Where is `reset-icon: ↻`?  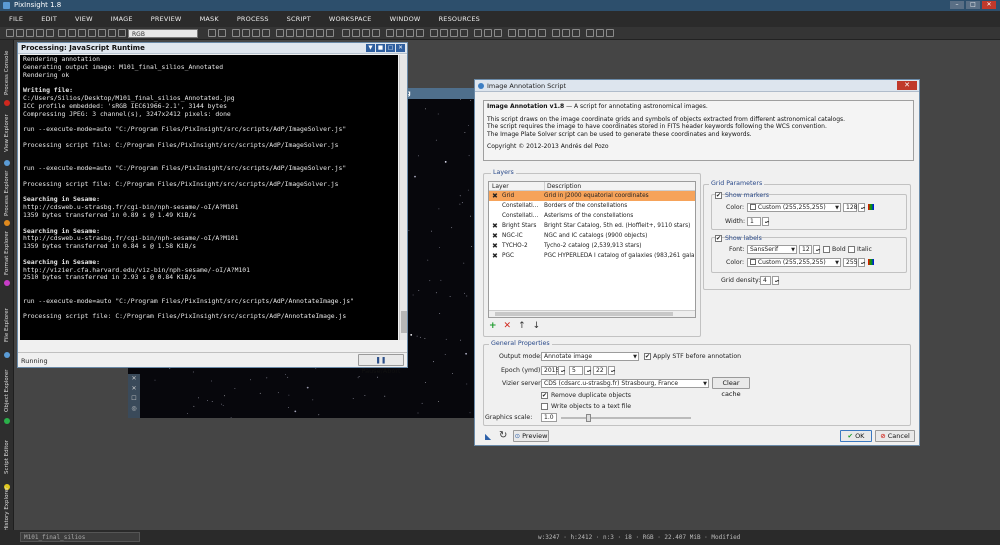 reset-icon: ↻ is located at coordinates (503, 435).